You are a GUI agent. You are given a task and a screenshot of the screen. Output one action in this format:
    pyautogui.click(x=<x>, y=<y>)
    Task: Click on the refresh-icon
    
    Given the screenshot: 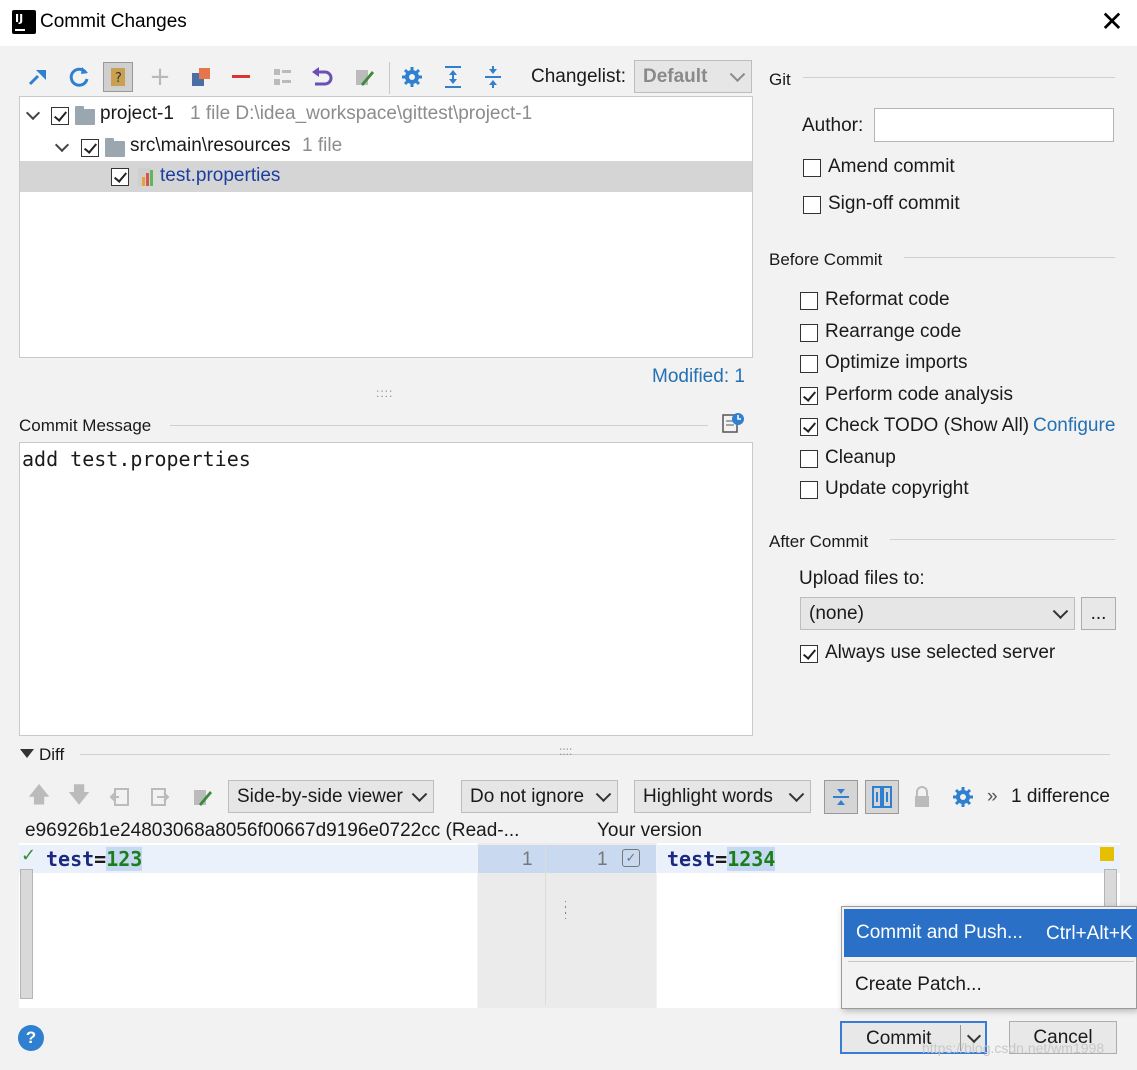 What is the action you would take?
    pyautogui.click(x=79, y=77)
    